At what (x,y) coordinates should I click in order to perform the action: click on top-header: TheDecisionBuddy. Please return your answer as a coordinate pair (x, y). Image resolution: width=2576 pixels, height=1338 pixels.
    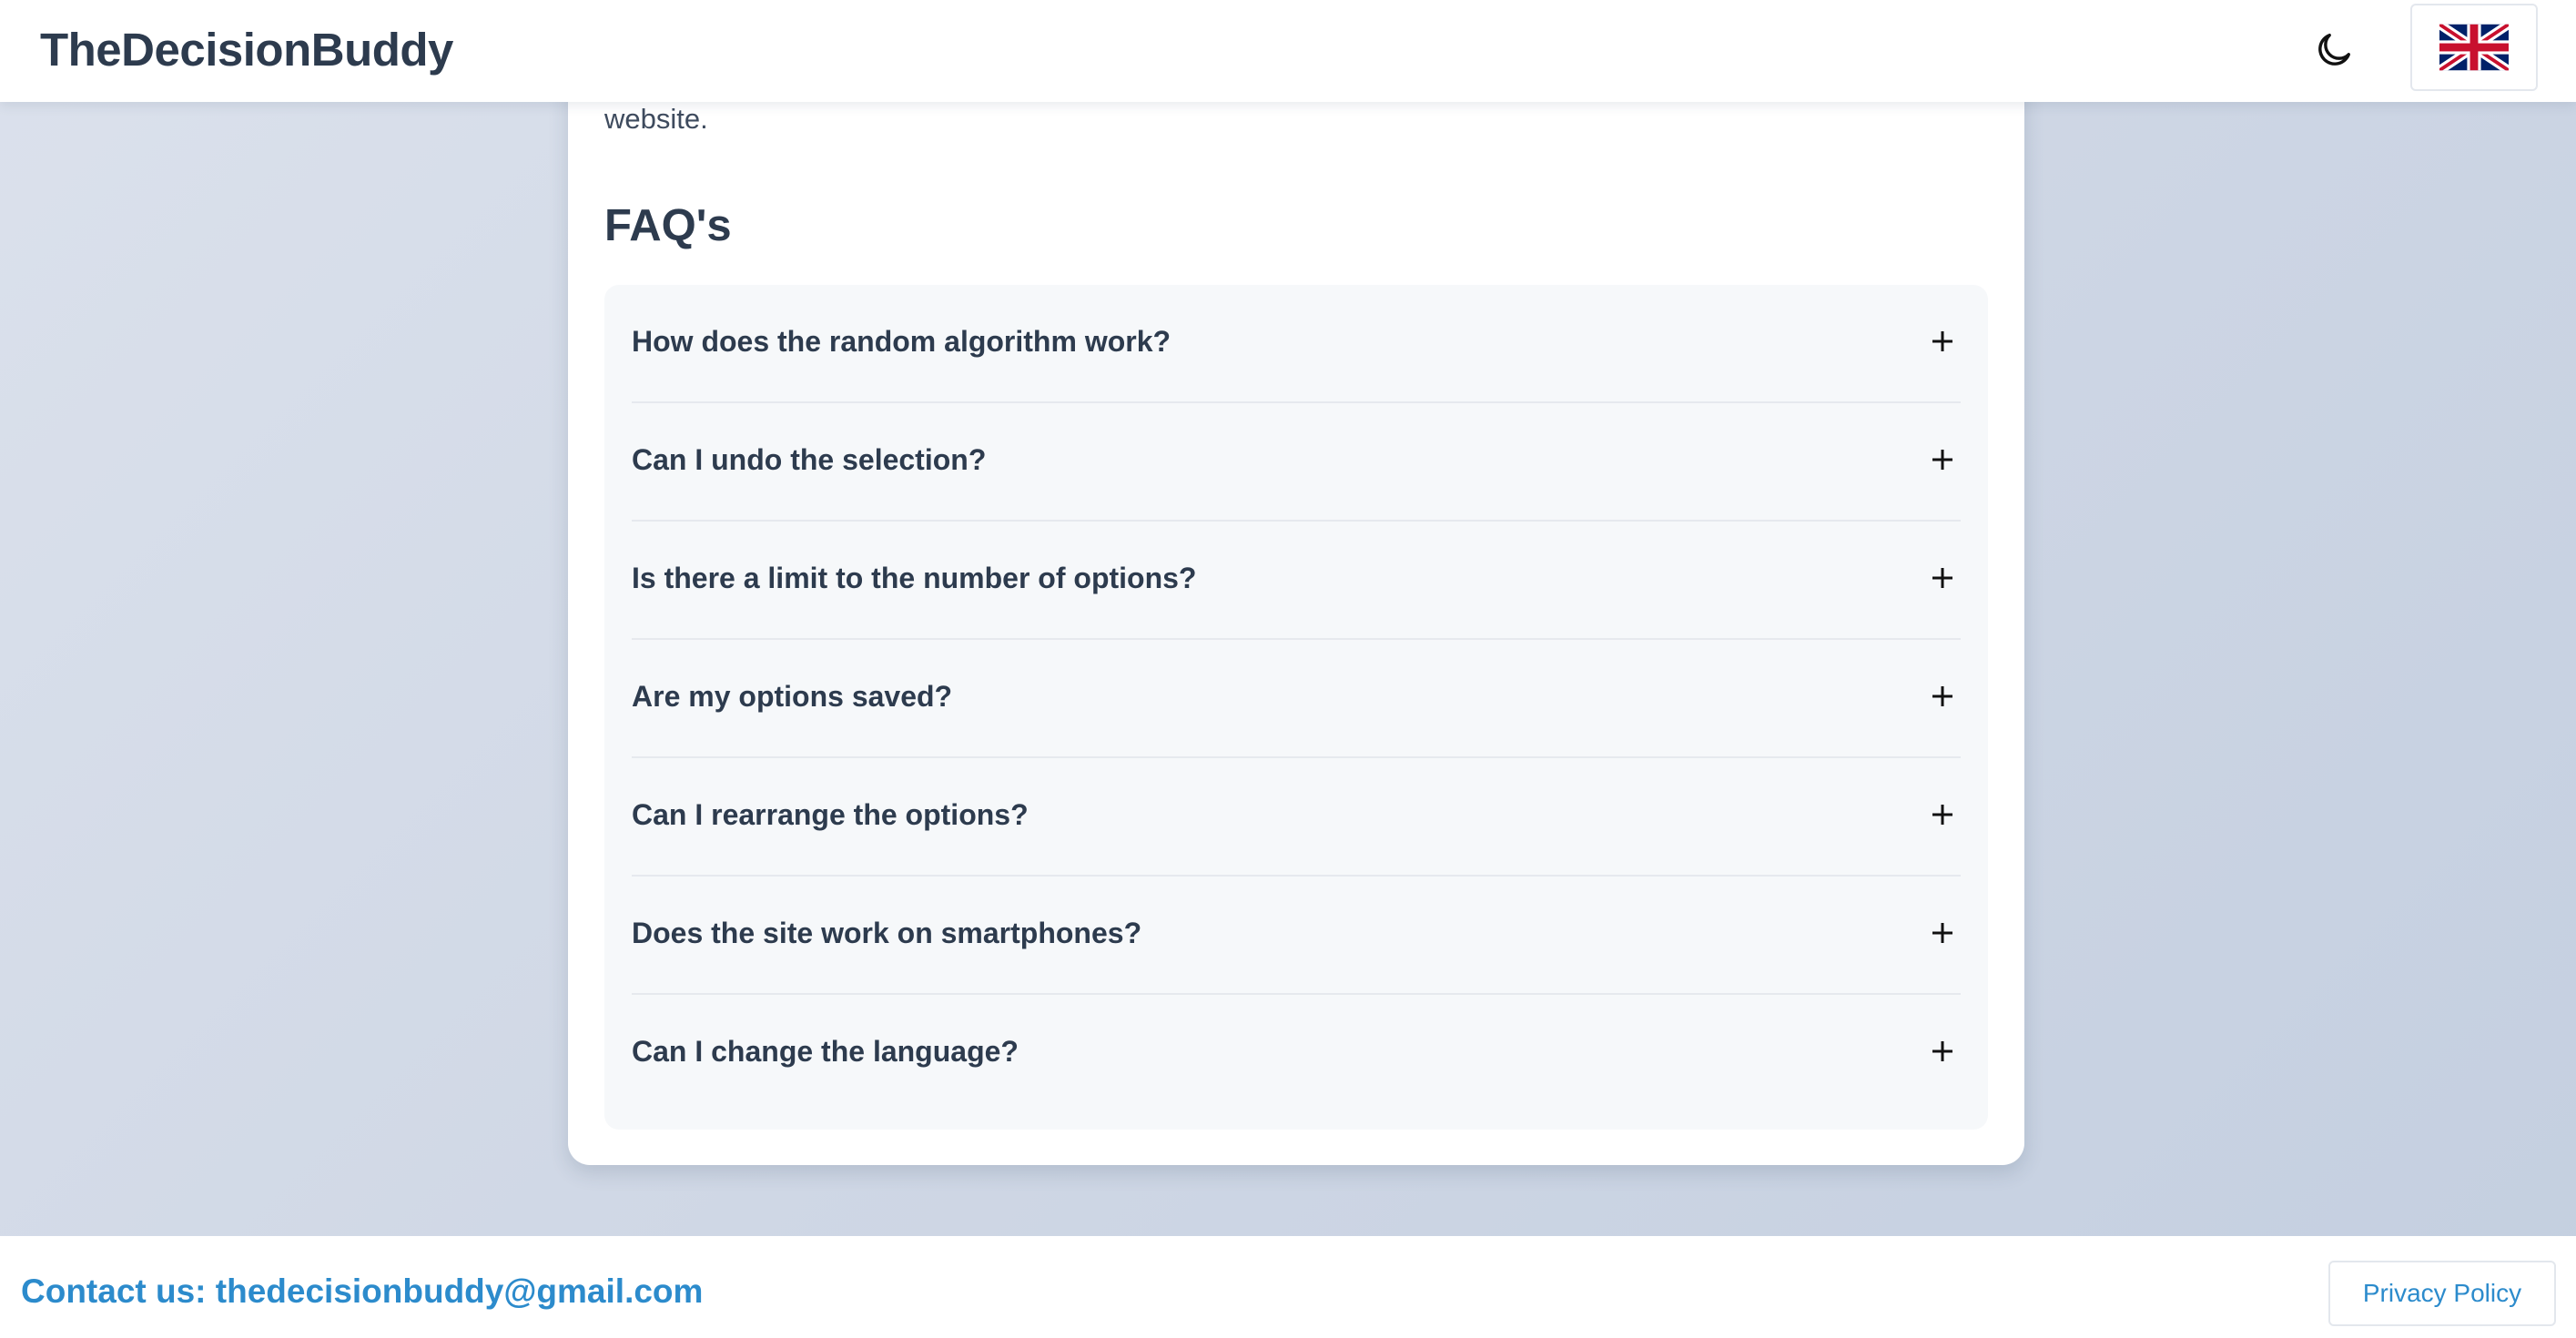
    Looking at the image, I should click on (1288, 51).